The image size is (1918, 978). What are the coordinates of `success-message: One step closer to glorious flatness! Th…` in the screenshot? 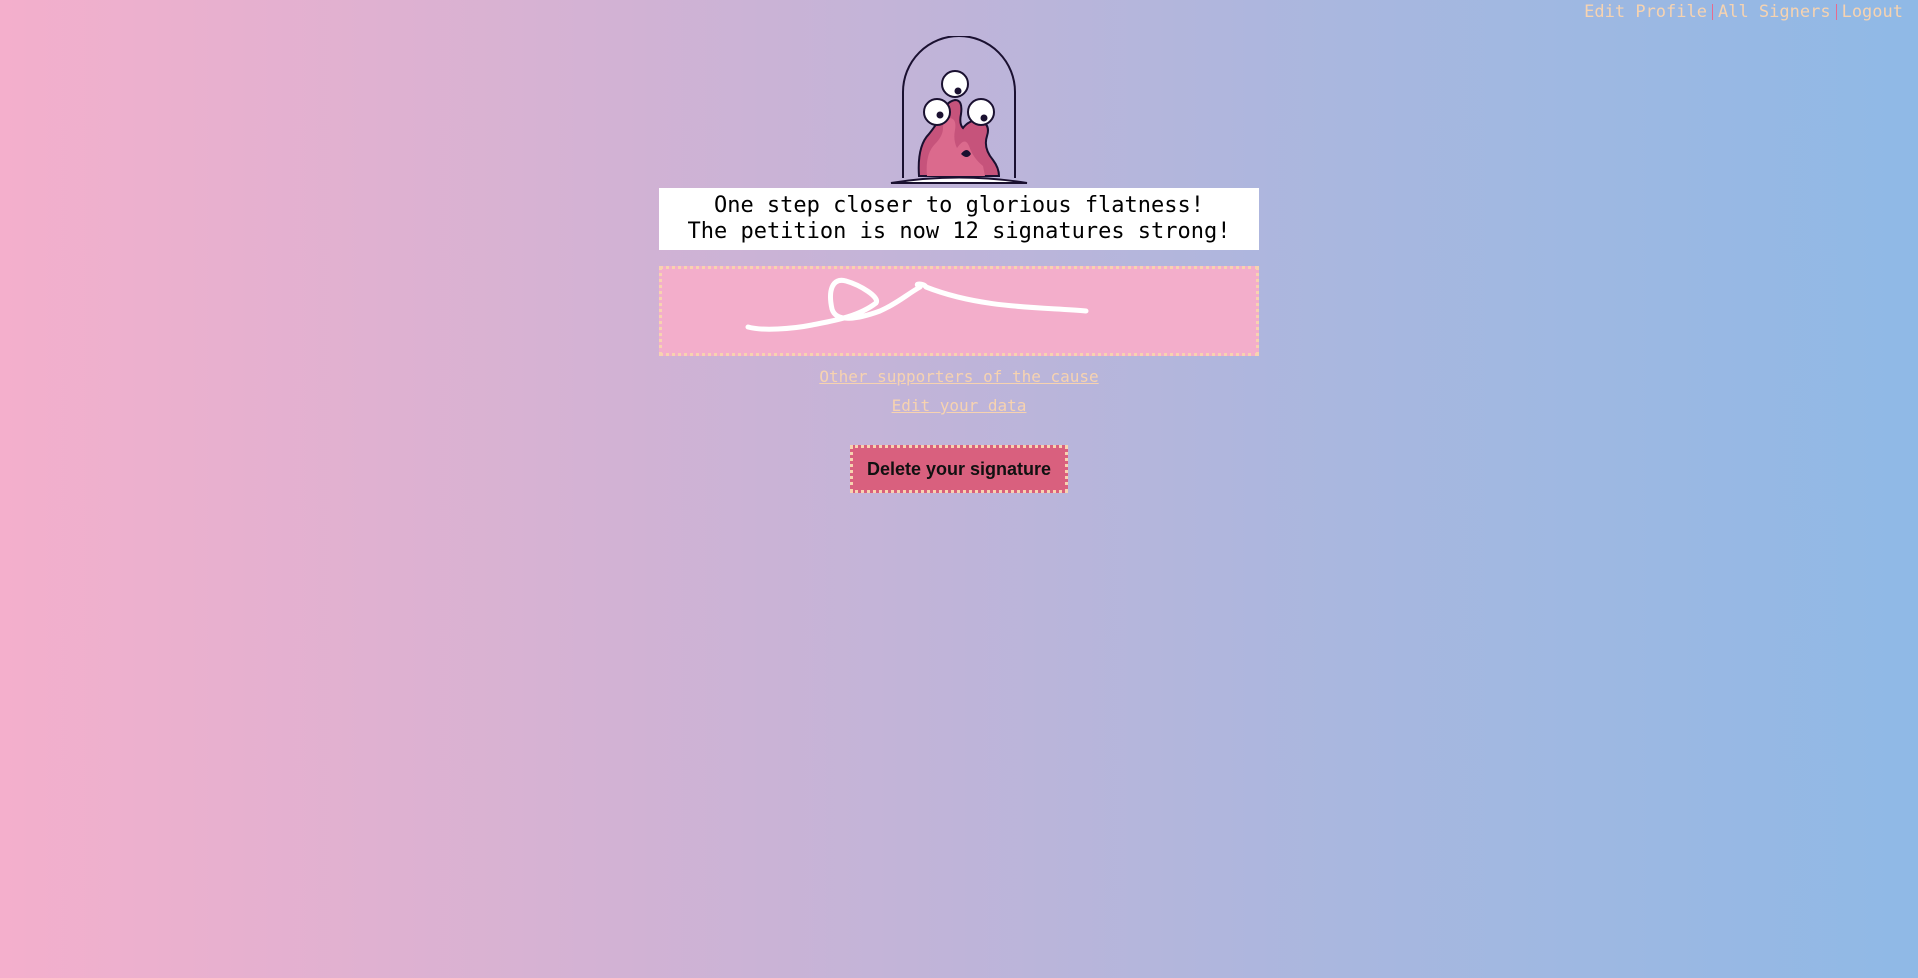 It's located at (959, 219).